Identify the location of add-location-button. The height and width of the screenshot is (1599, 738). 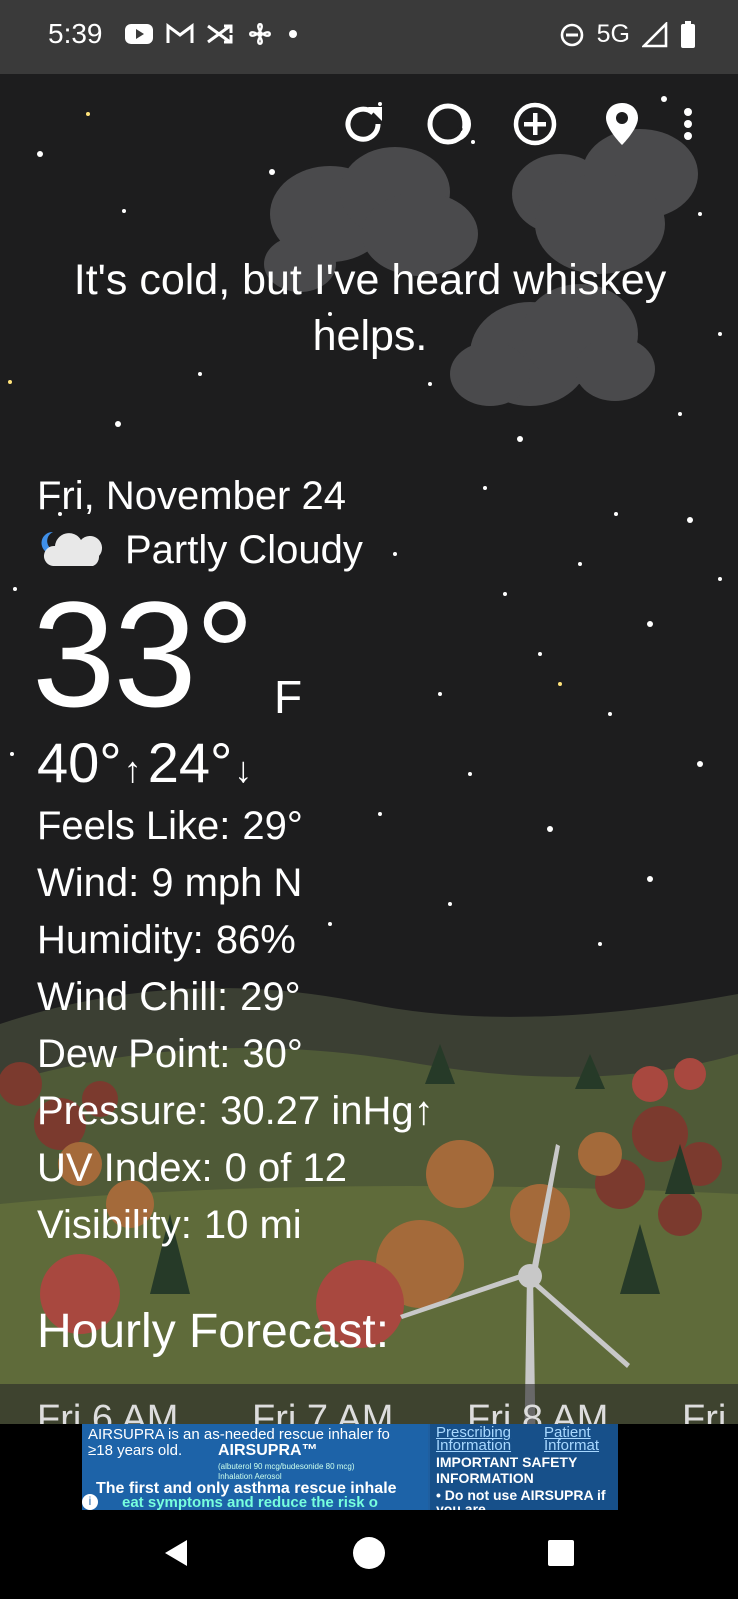
(535, 126).